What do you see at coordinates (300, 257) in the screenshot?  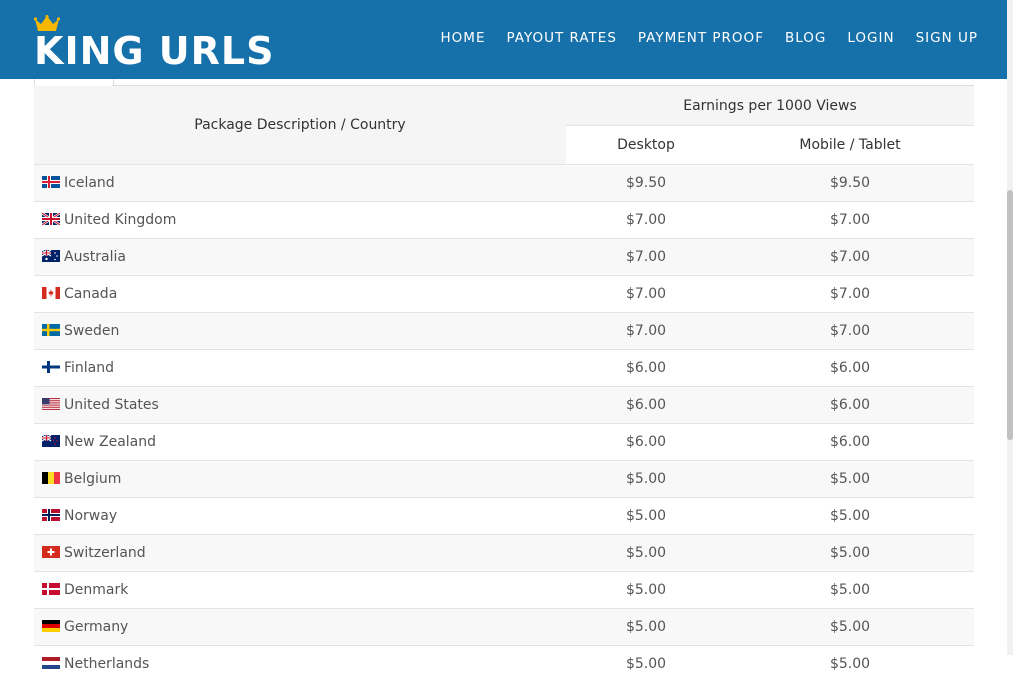 I see `country-cell: Australia` at bounding box center [300, 257].